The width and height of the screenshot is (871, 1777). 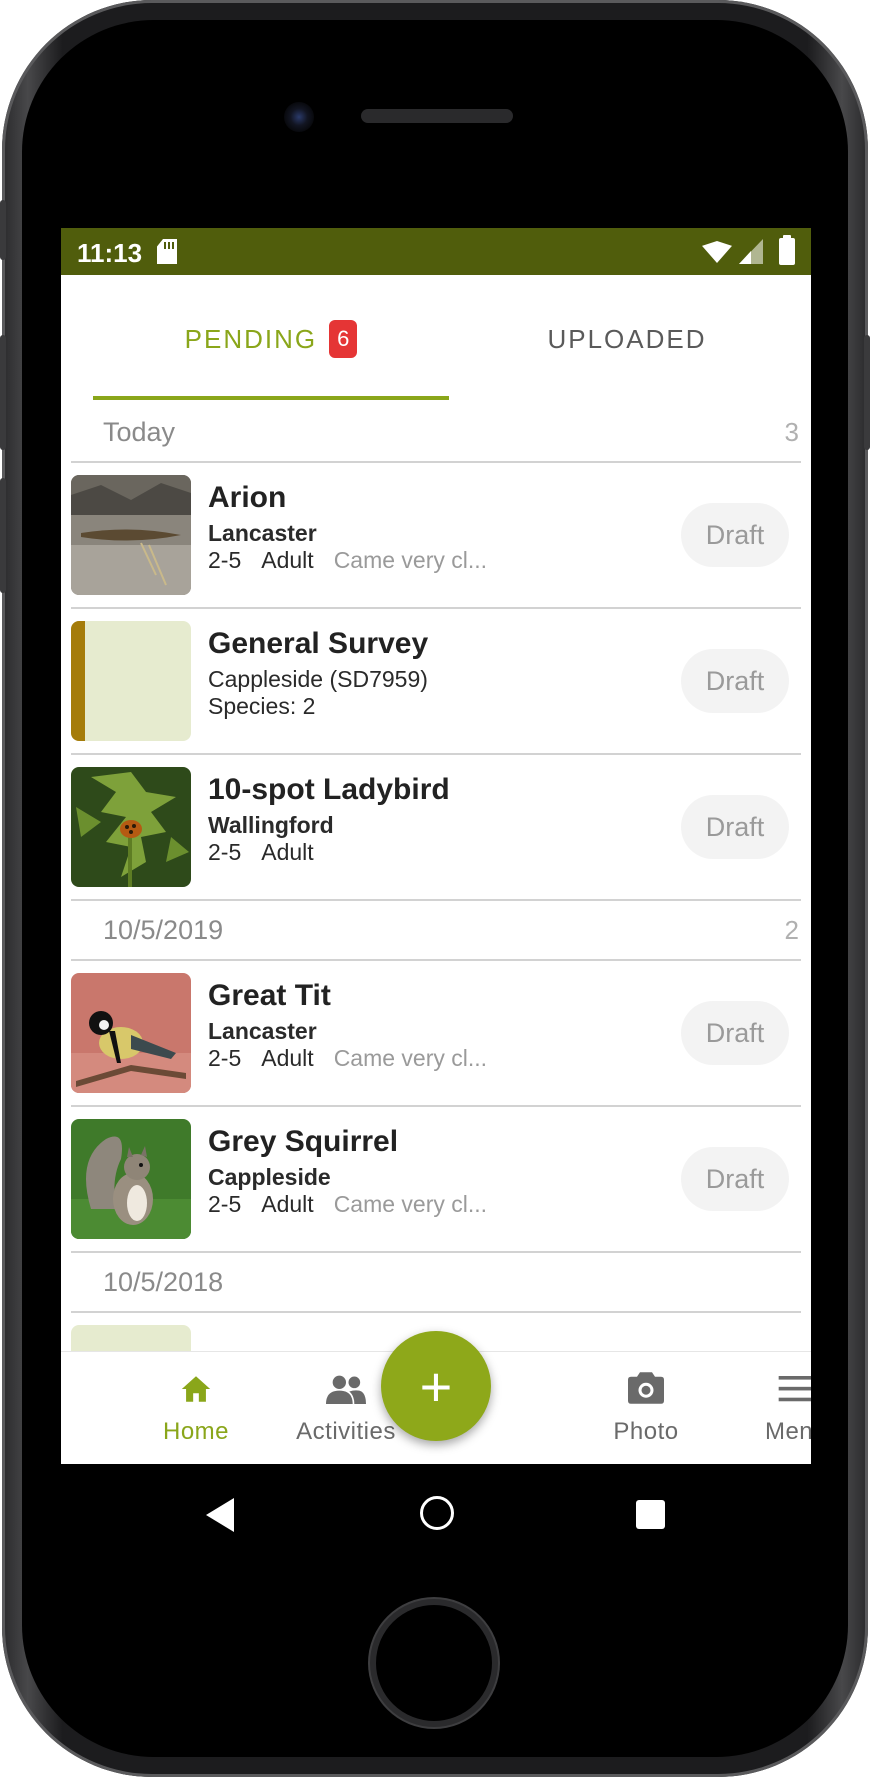 I want to click on tab-uploaded: UPLOADED, so click(x=627, y=339).